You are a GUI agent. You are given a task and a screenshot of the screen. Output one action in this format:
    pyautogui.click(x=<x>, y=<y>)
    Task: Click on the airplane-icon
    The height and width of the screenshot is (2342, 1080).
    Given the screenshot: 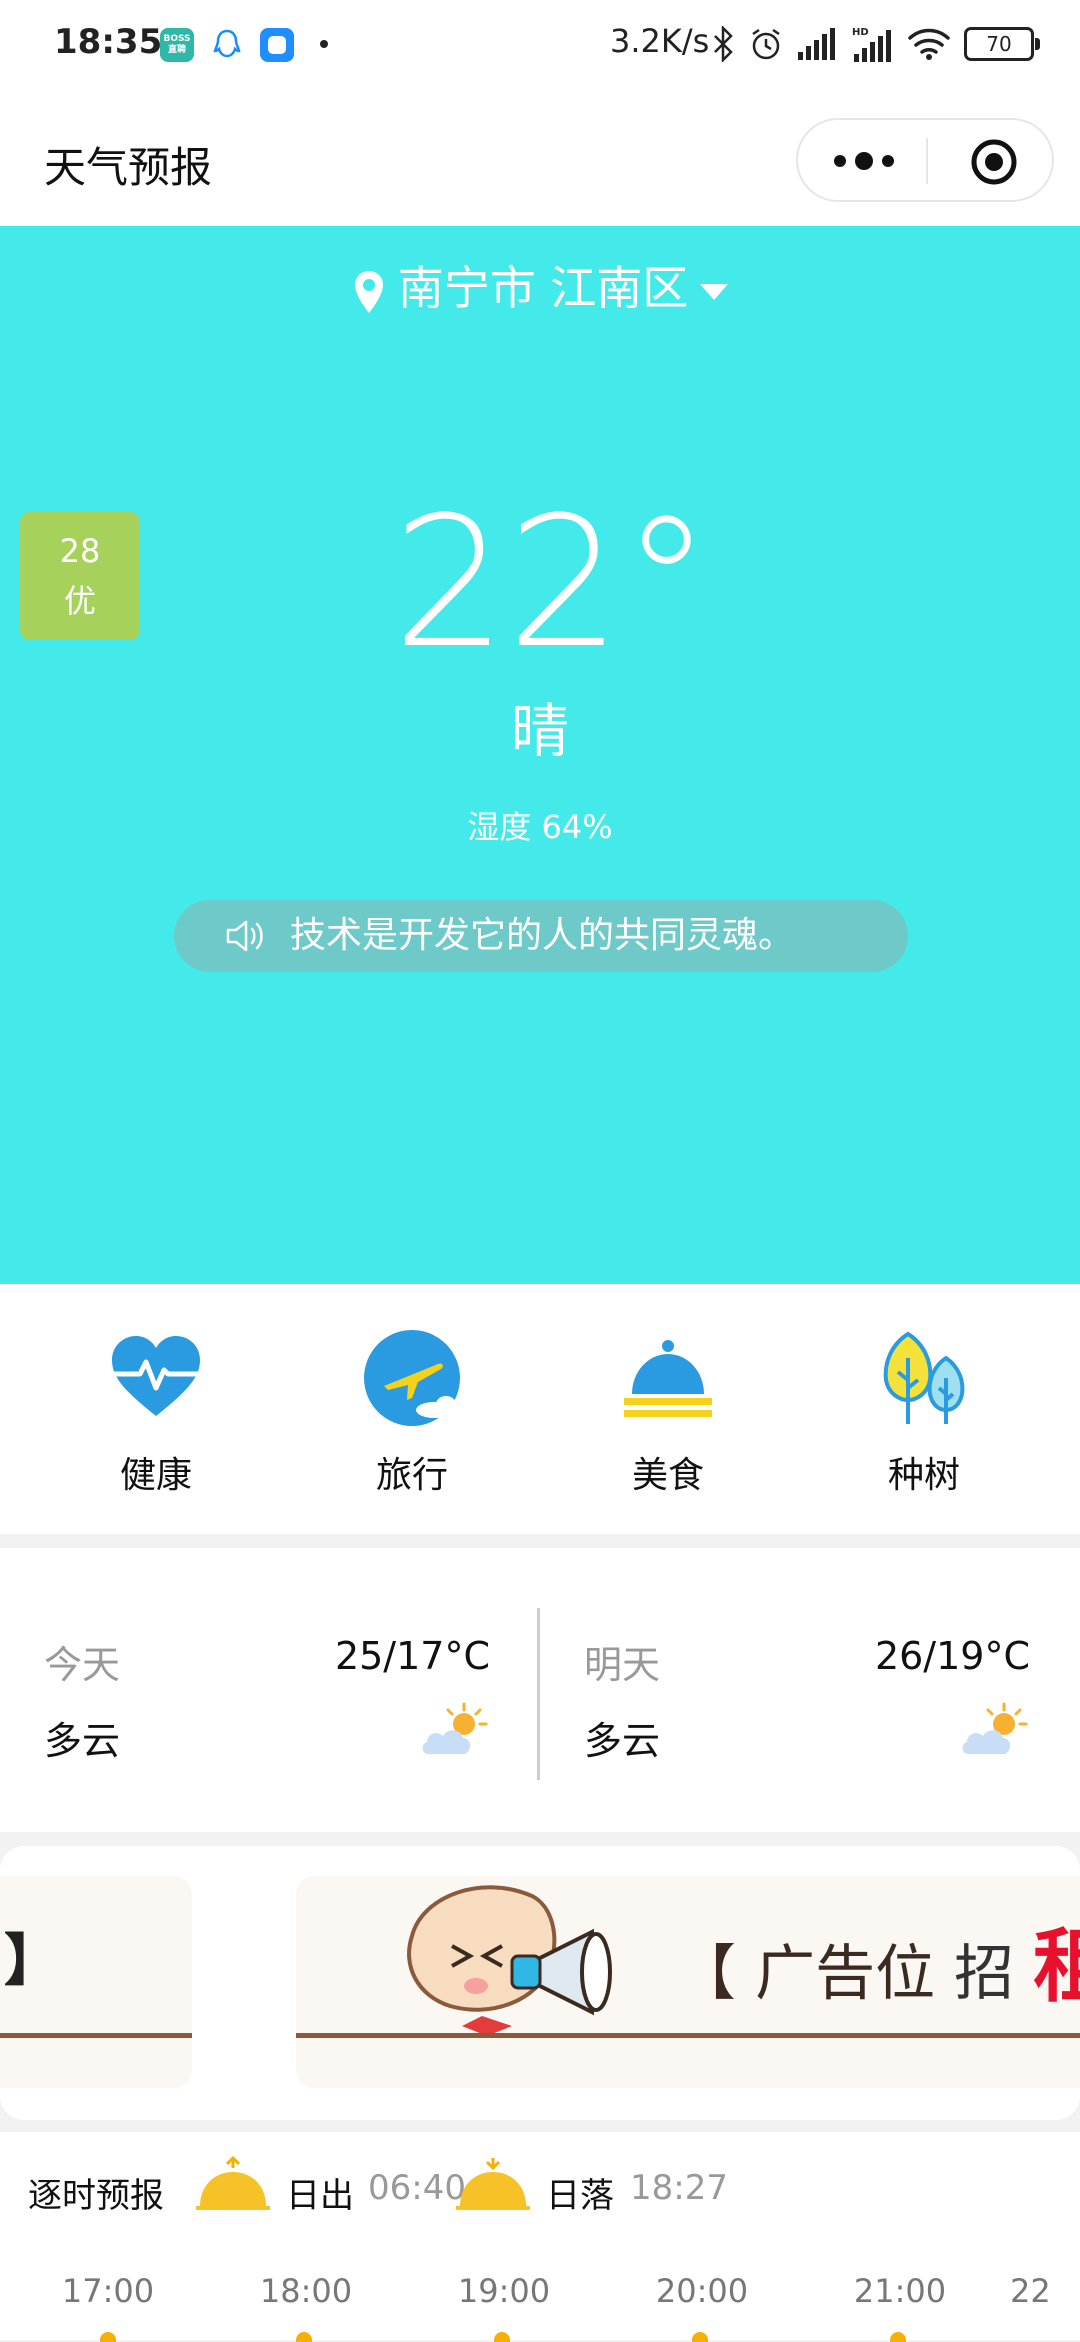 What is the action you would take?
    pyautogui.click(x=412, y=1378)
    